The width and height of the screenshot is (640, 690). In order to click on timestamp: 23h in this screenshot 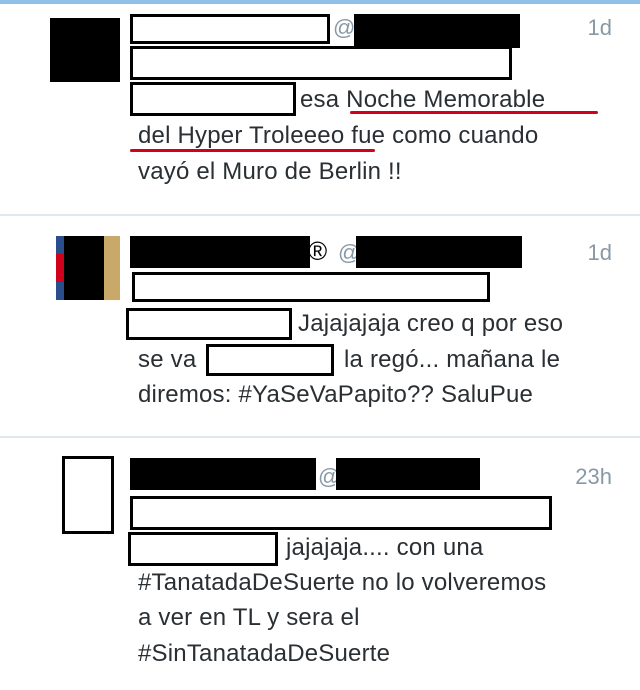, I will do `click(582, 477)`.